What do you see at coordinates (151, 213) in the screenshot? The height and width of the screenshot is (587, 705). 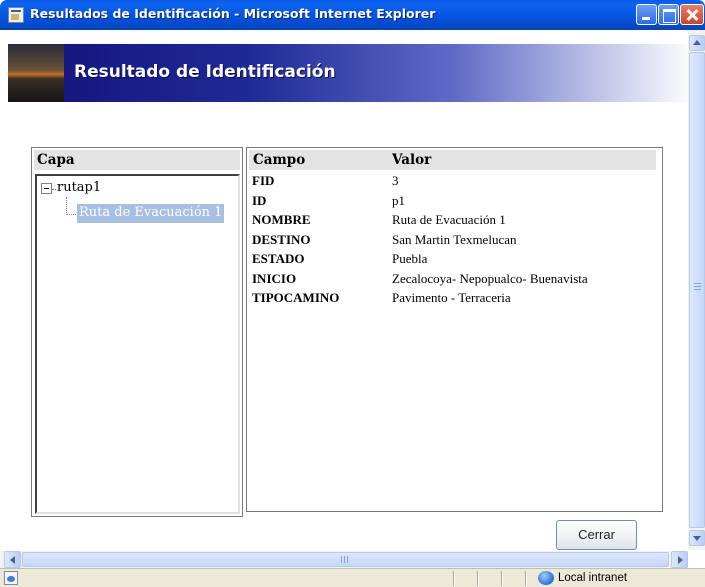 I see `tree-node-selected: Ruta de Evacuación 1` at bounding box center [151, 213].